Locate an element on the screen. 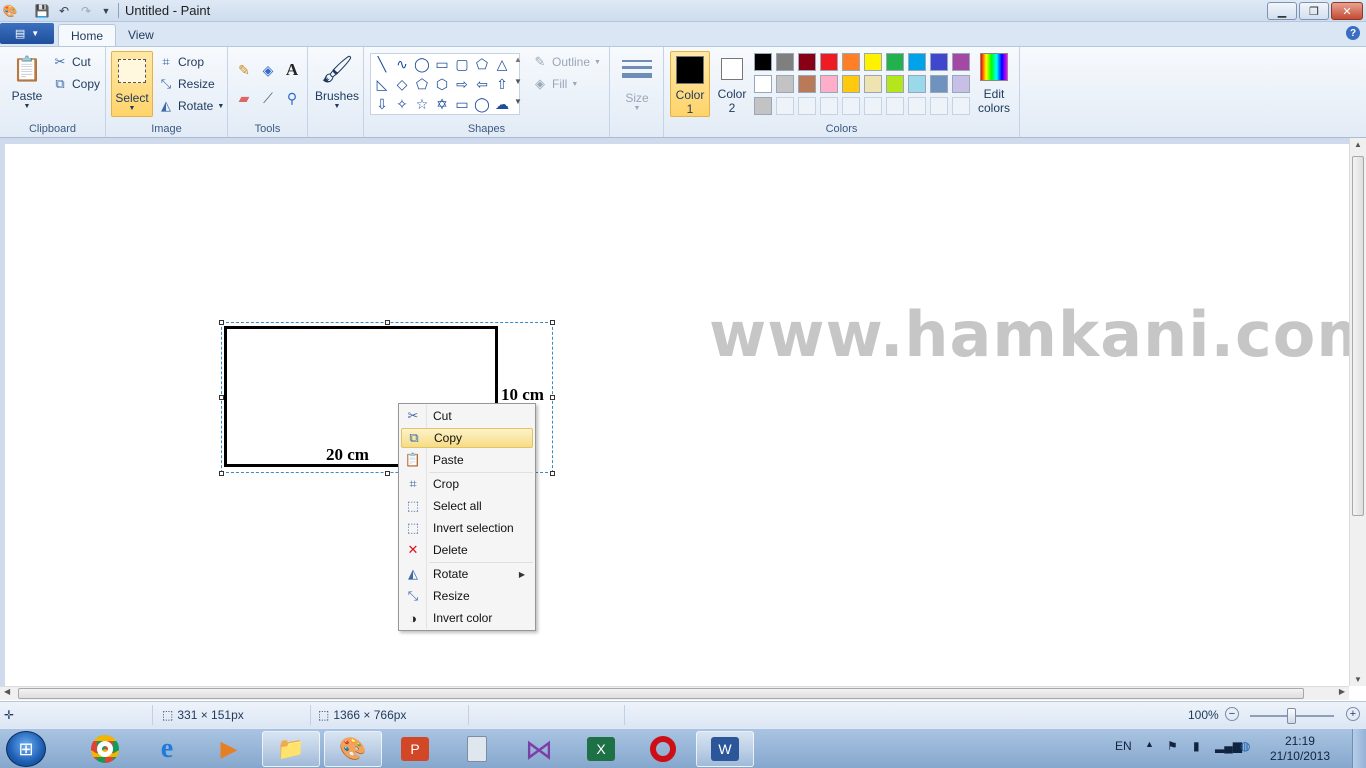 The image size is (1366, 768). outline-button: ✎ Outline ▼ is located at coordinates (566, 62).